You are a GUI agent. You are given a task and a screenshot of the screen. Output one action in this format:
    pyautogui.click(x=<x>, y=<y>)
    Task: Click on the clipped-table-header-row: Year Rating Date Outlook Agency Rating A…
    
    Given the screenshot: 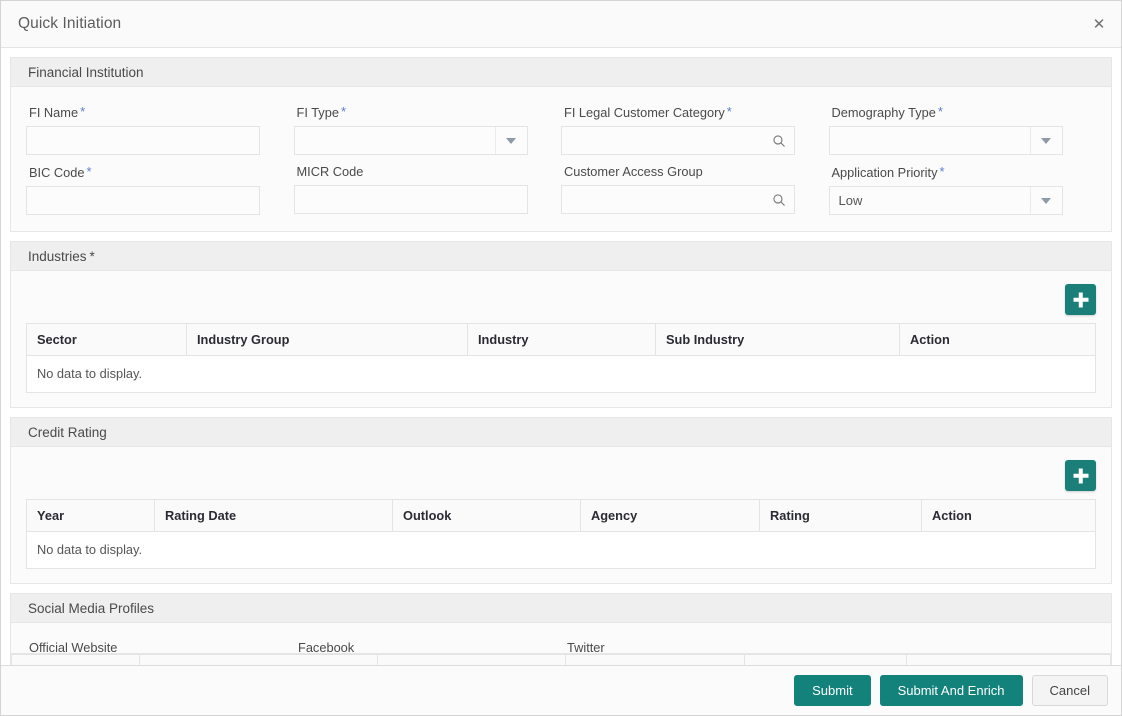 What is the action you would take?
    pyautogui.click(x=561, y=659)
    